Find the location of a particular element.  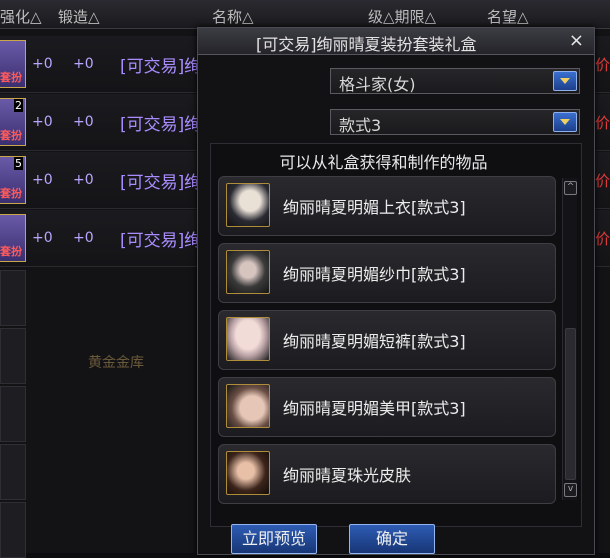

style-dropdown-value: 款式3 is located at coordinates (360, 125).